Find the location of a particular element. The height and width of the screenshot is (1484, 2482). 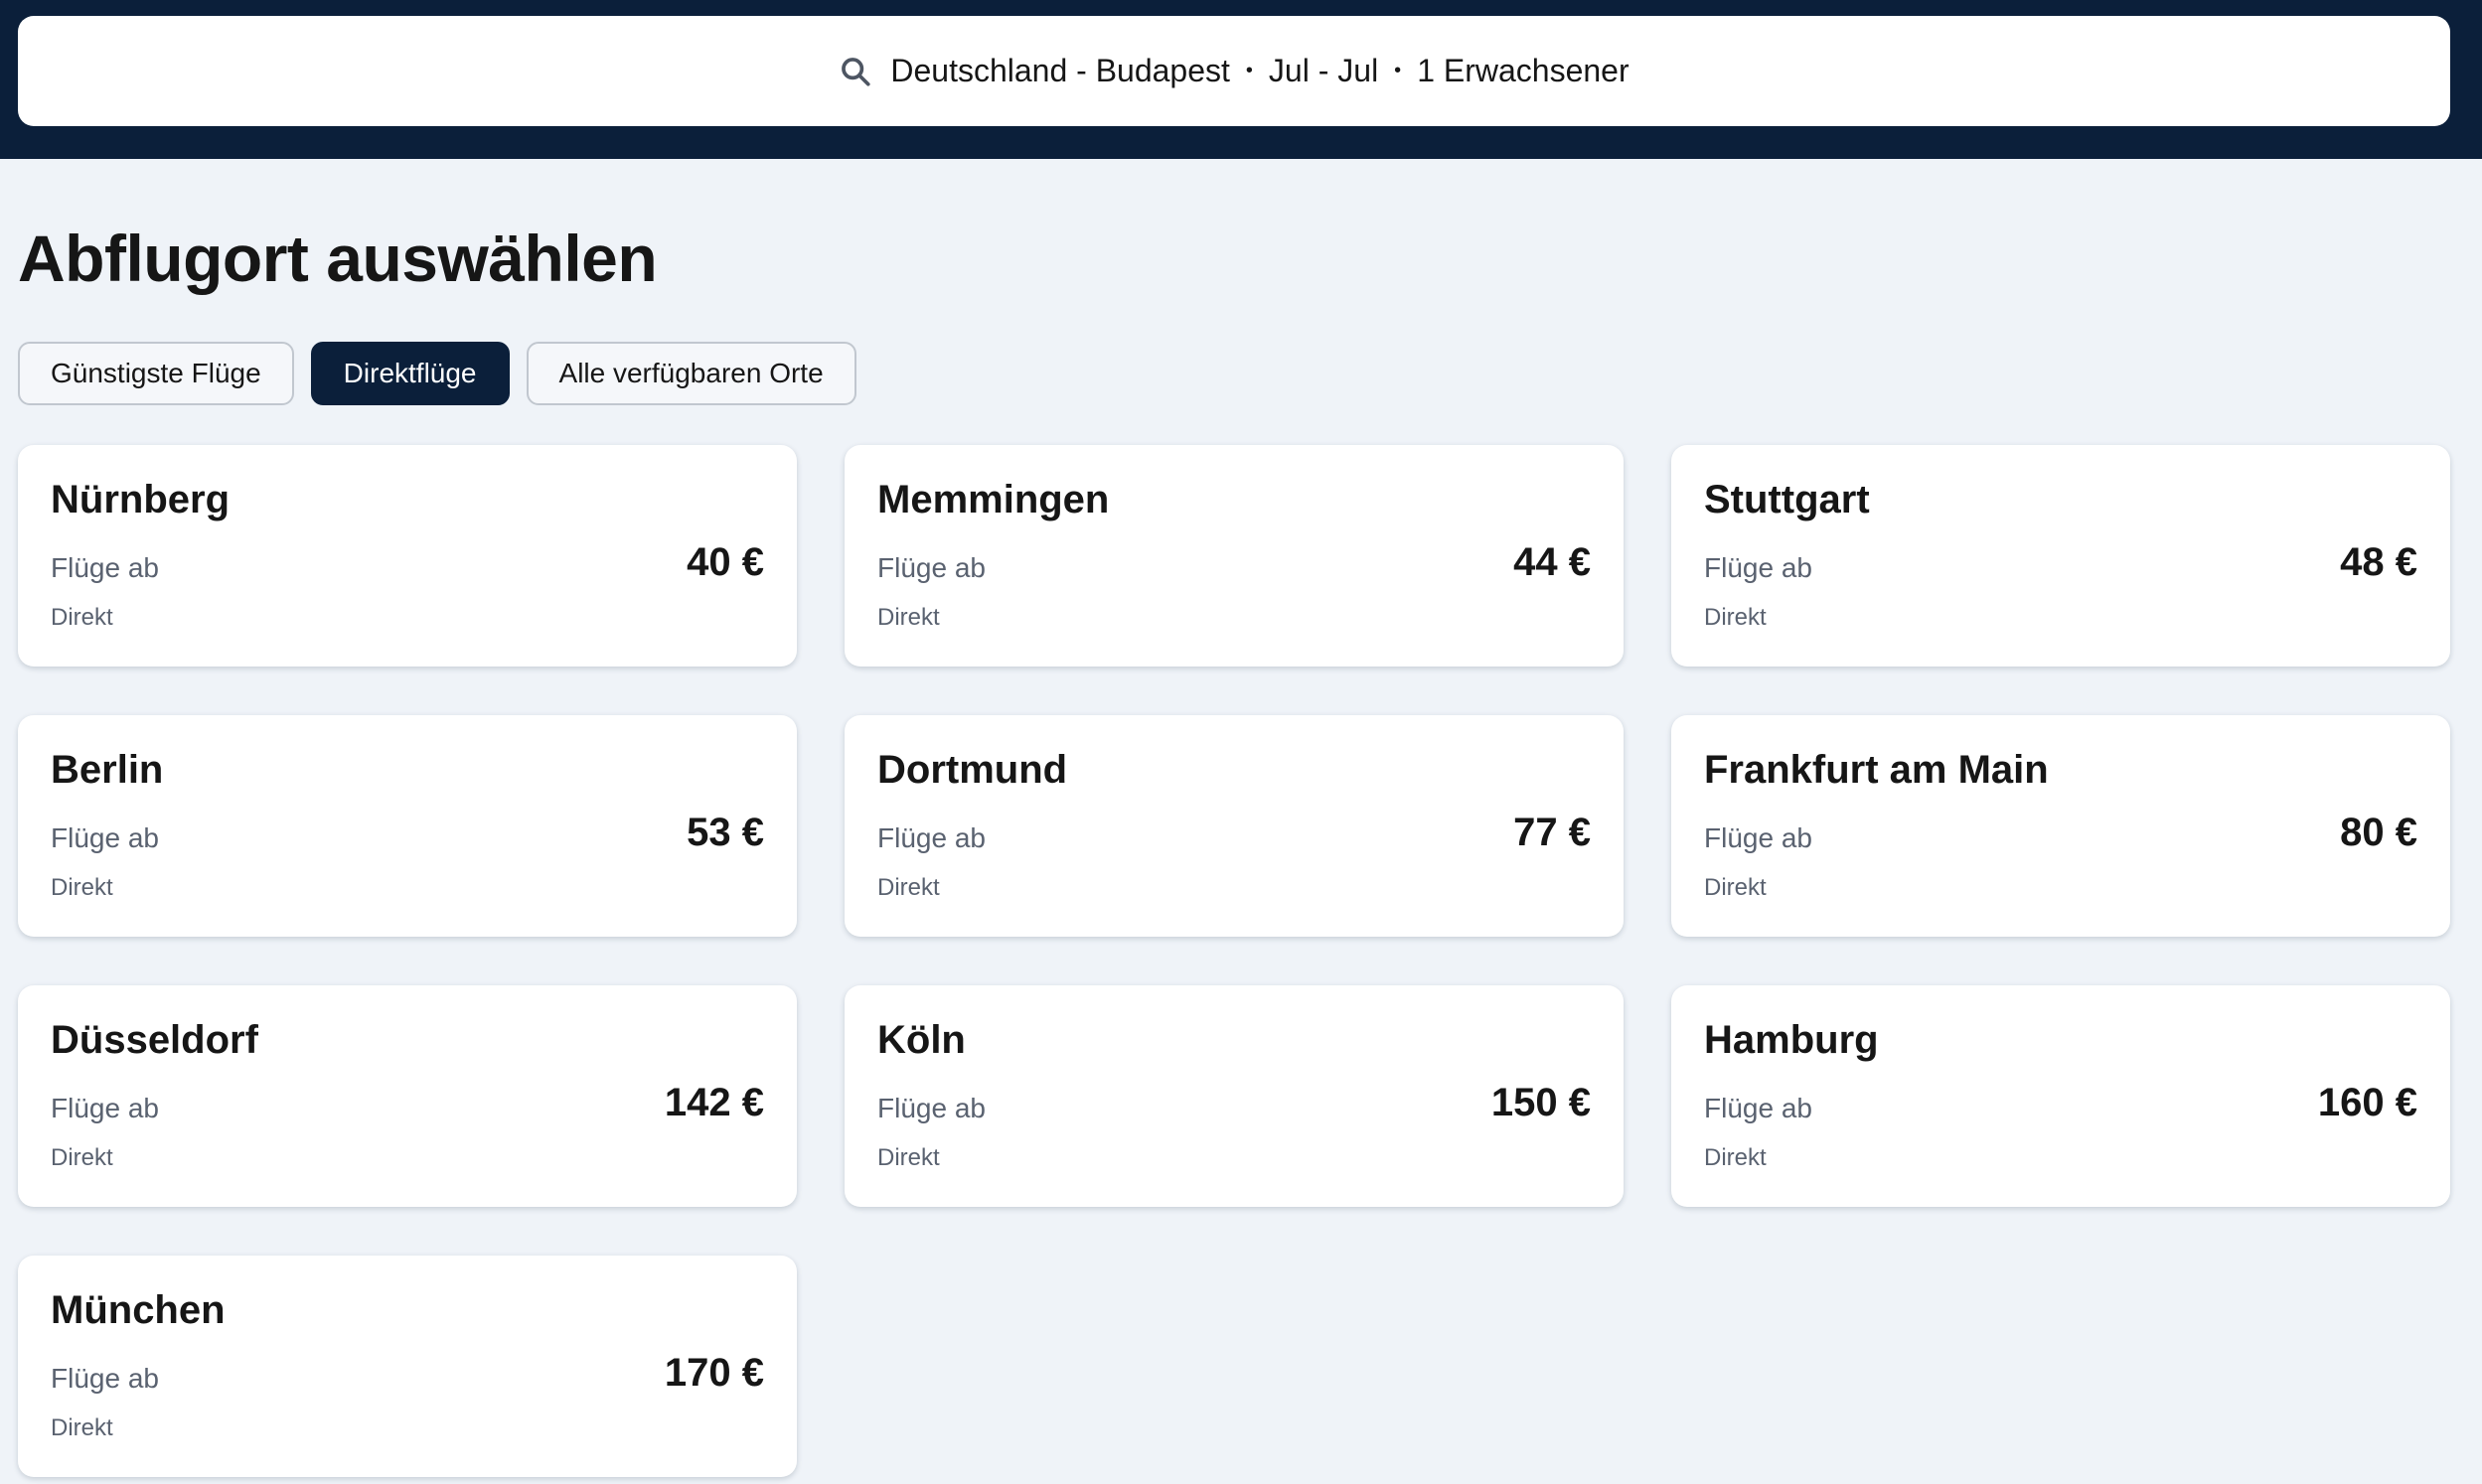

result-card-berlin: Berlin Flüge ab Direkt 53 € is located at coordinates (407, 826).